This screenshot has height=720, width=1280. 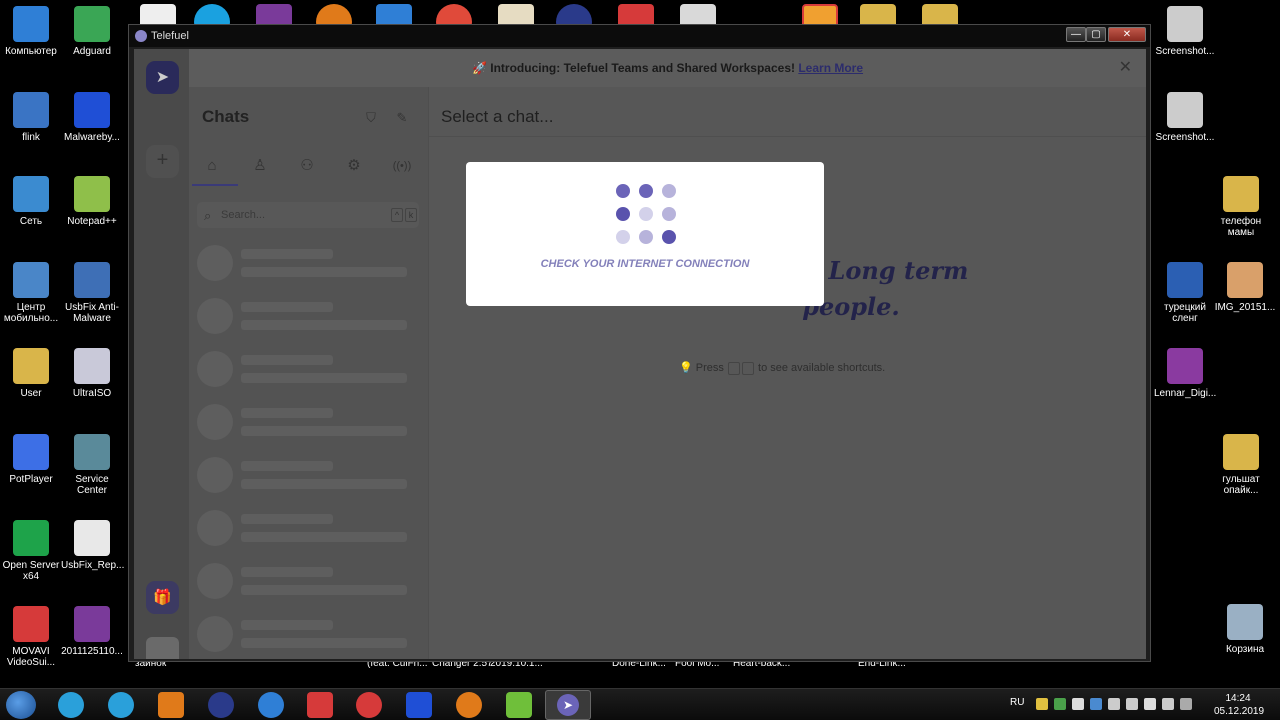 What do you see at coordinates (1168, 704) in the screenshot?
I see `network-icon` at bounding box center [1168, 704].